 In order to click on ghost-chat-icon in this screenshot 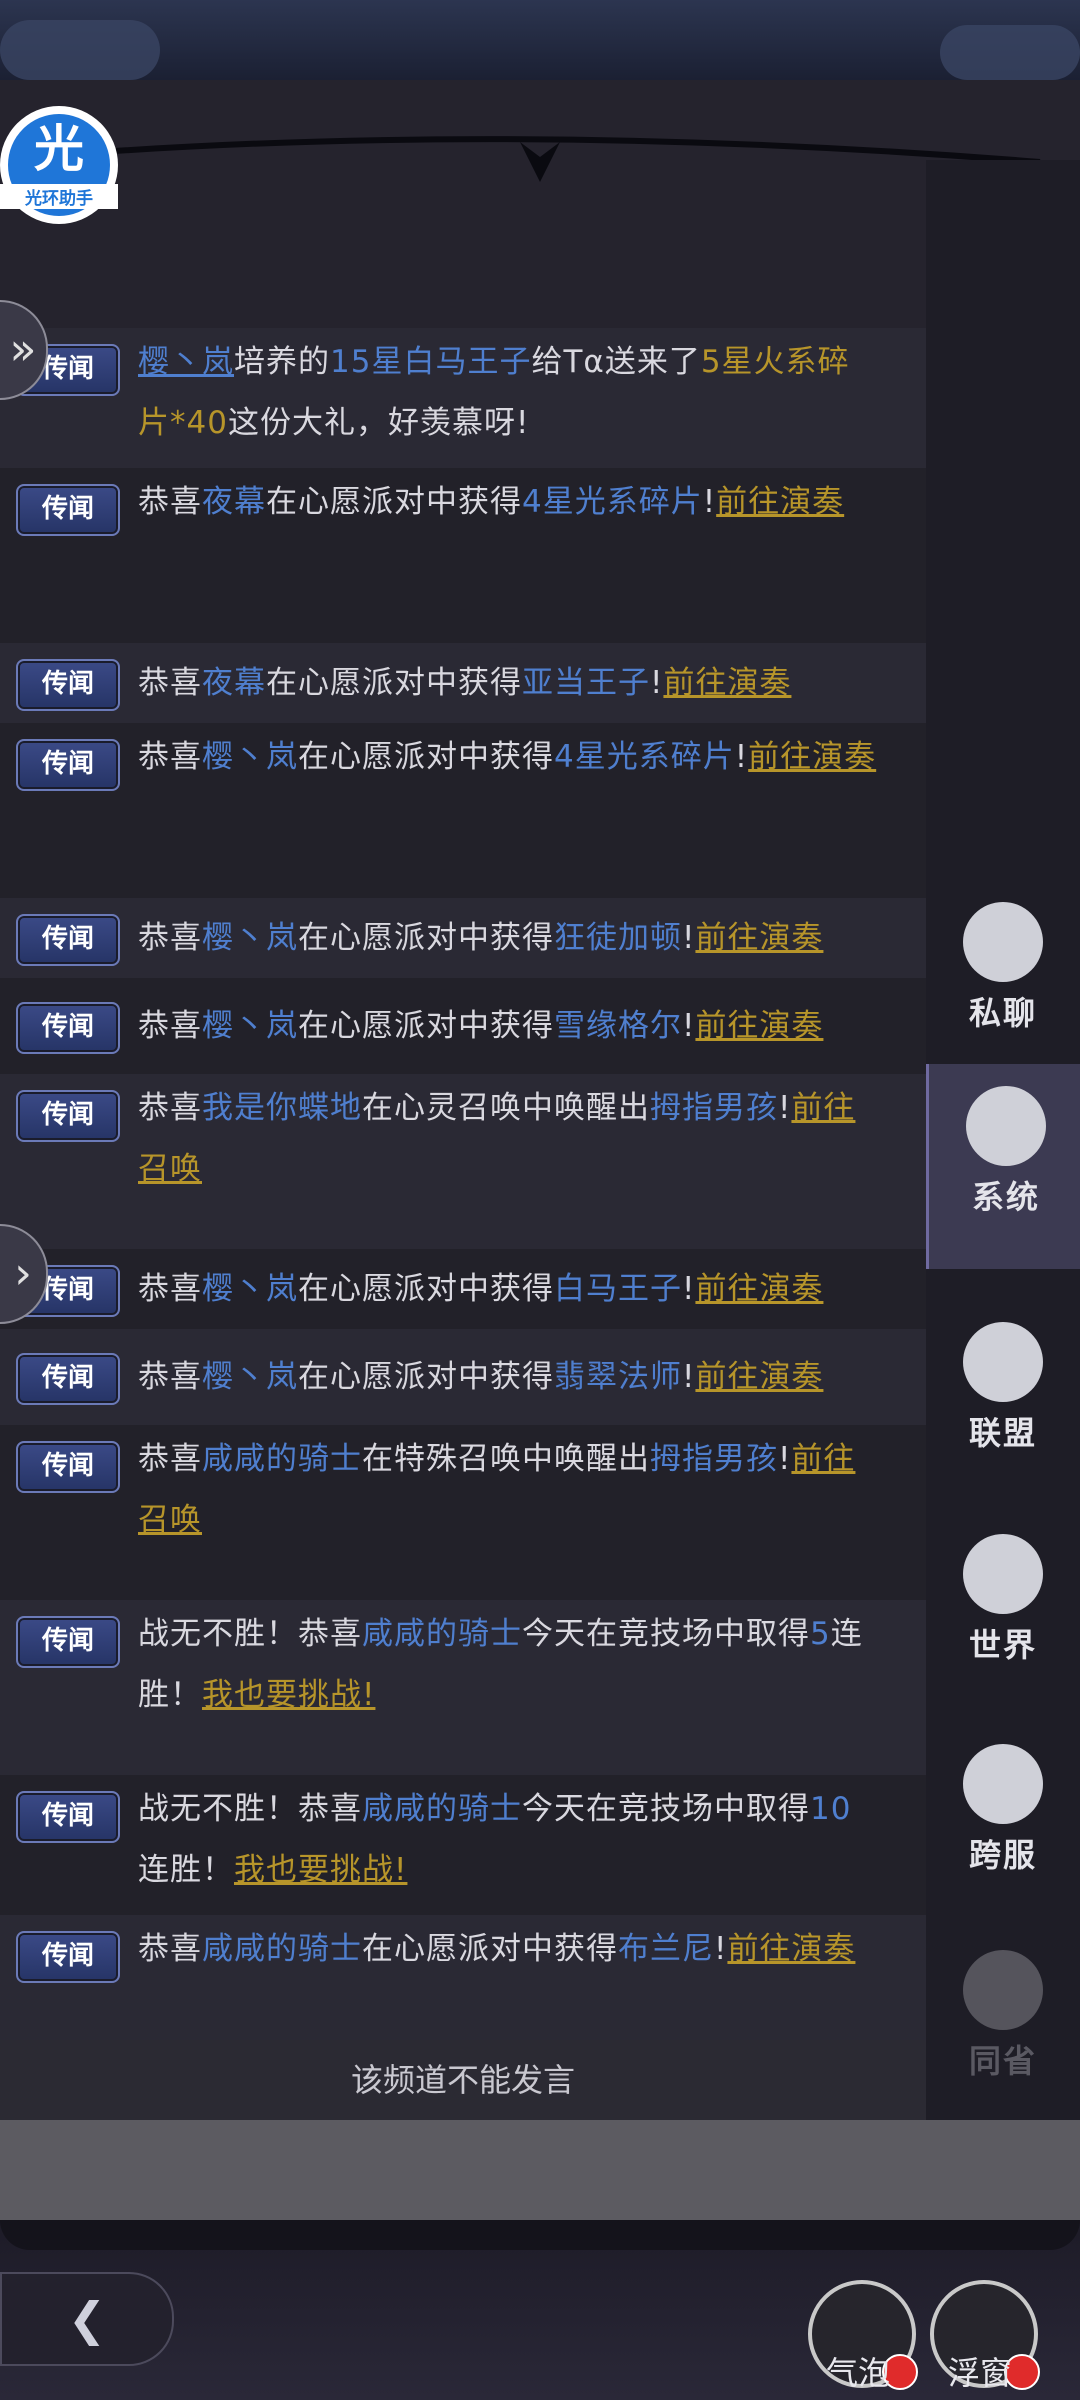, I will do `click(1003, 942)`.